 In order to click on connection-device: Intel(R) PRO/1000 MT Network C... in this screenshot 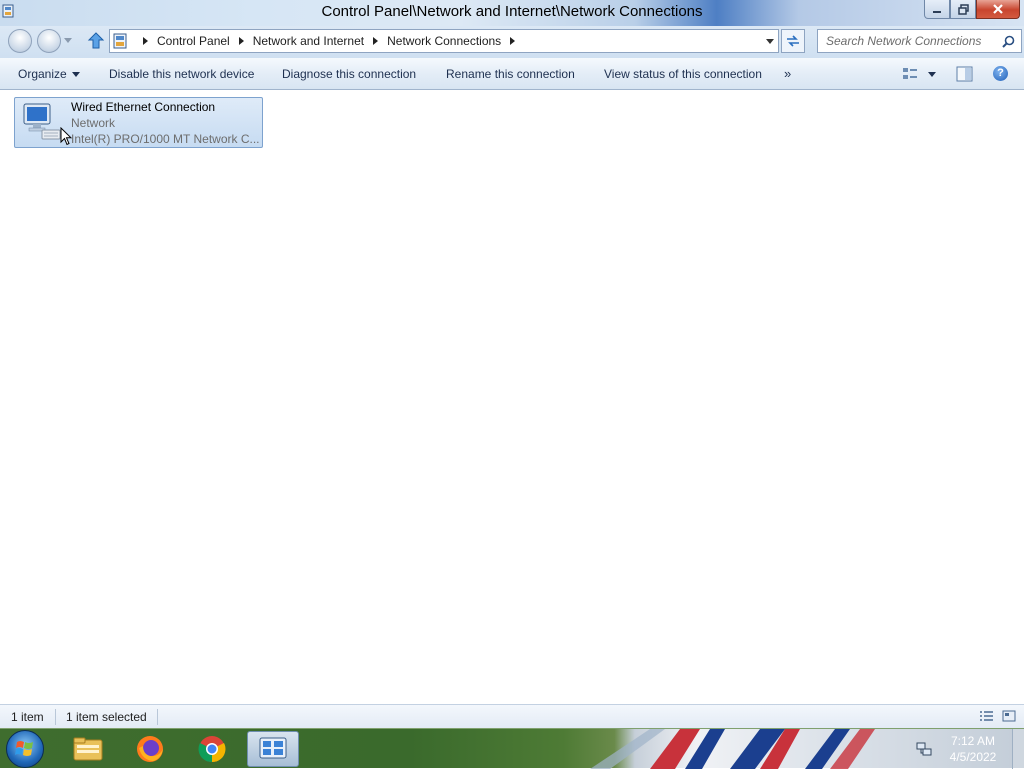, I will do `click(165, 139)`.